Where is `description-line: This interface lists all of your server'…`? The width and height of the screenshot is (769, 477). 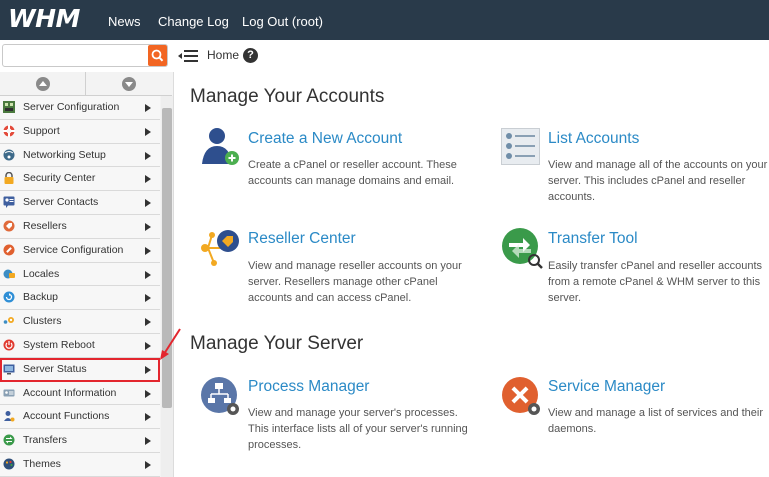 description-line: This interface lists all of your server'… is located at coordinates (358, 429).